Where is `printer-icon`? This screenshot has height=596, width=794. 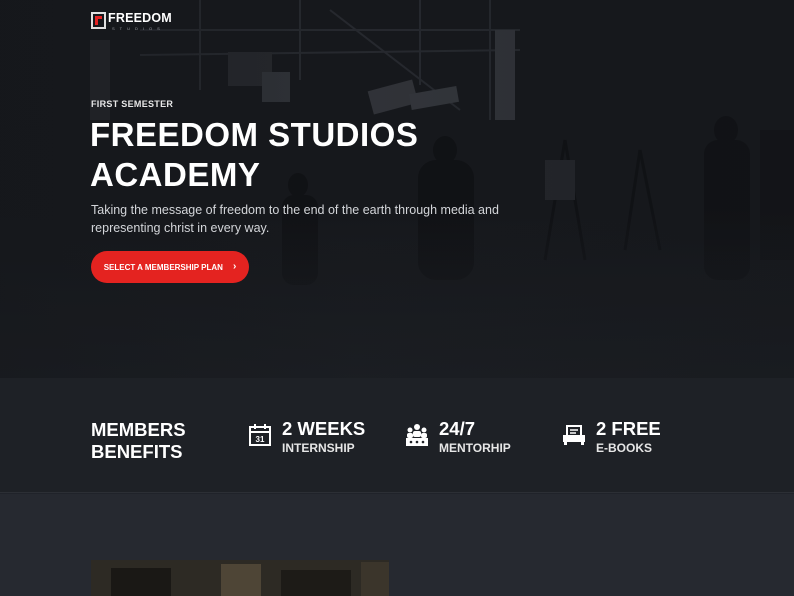
printer-icon is located at coordinates (574, 435).